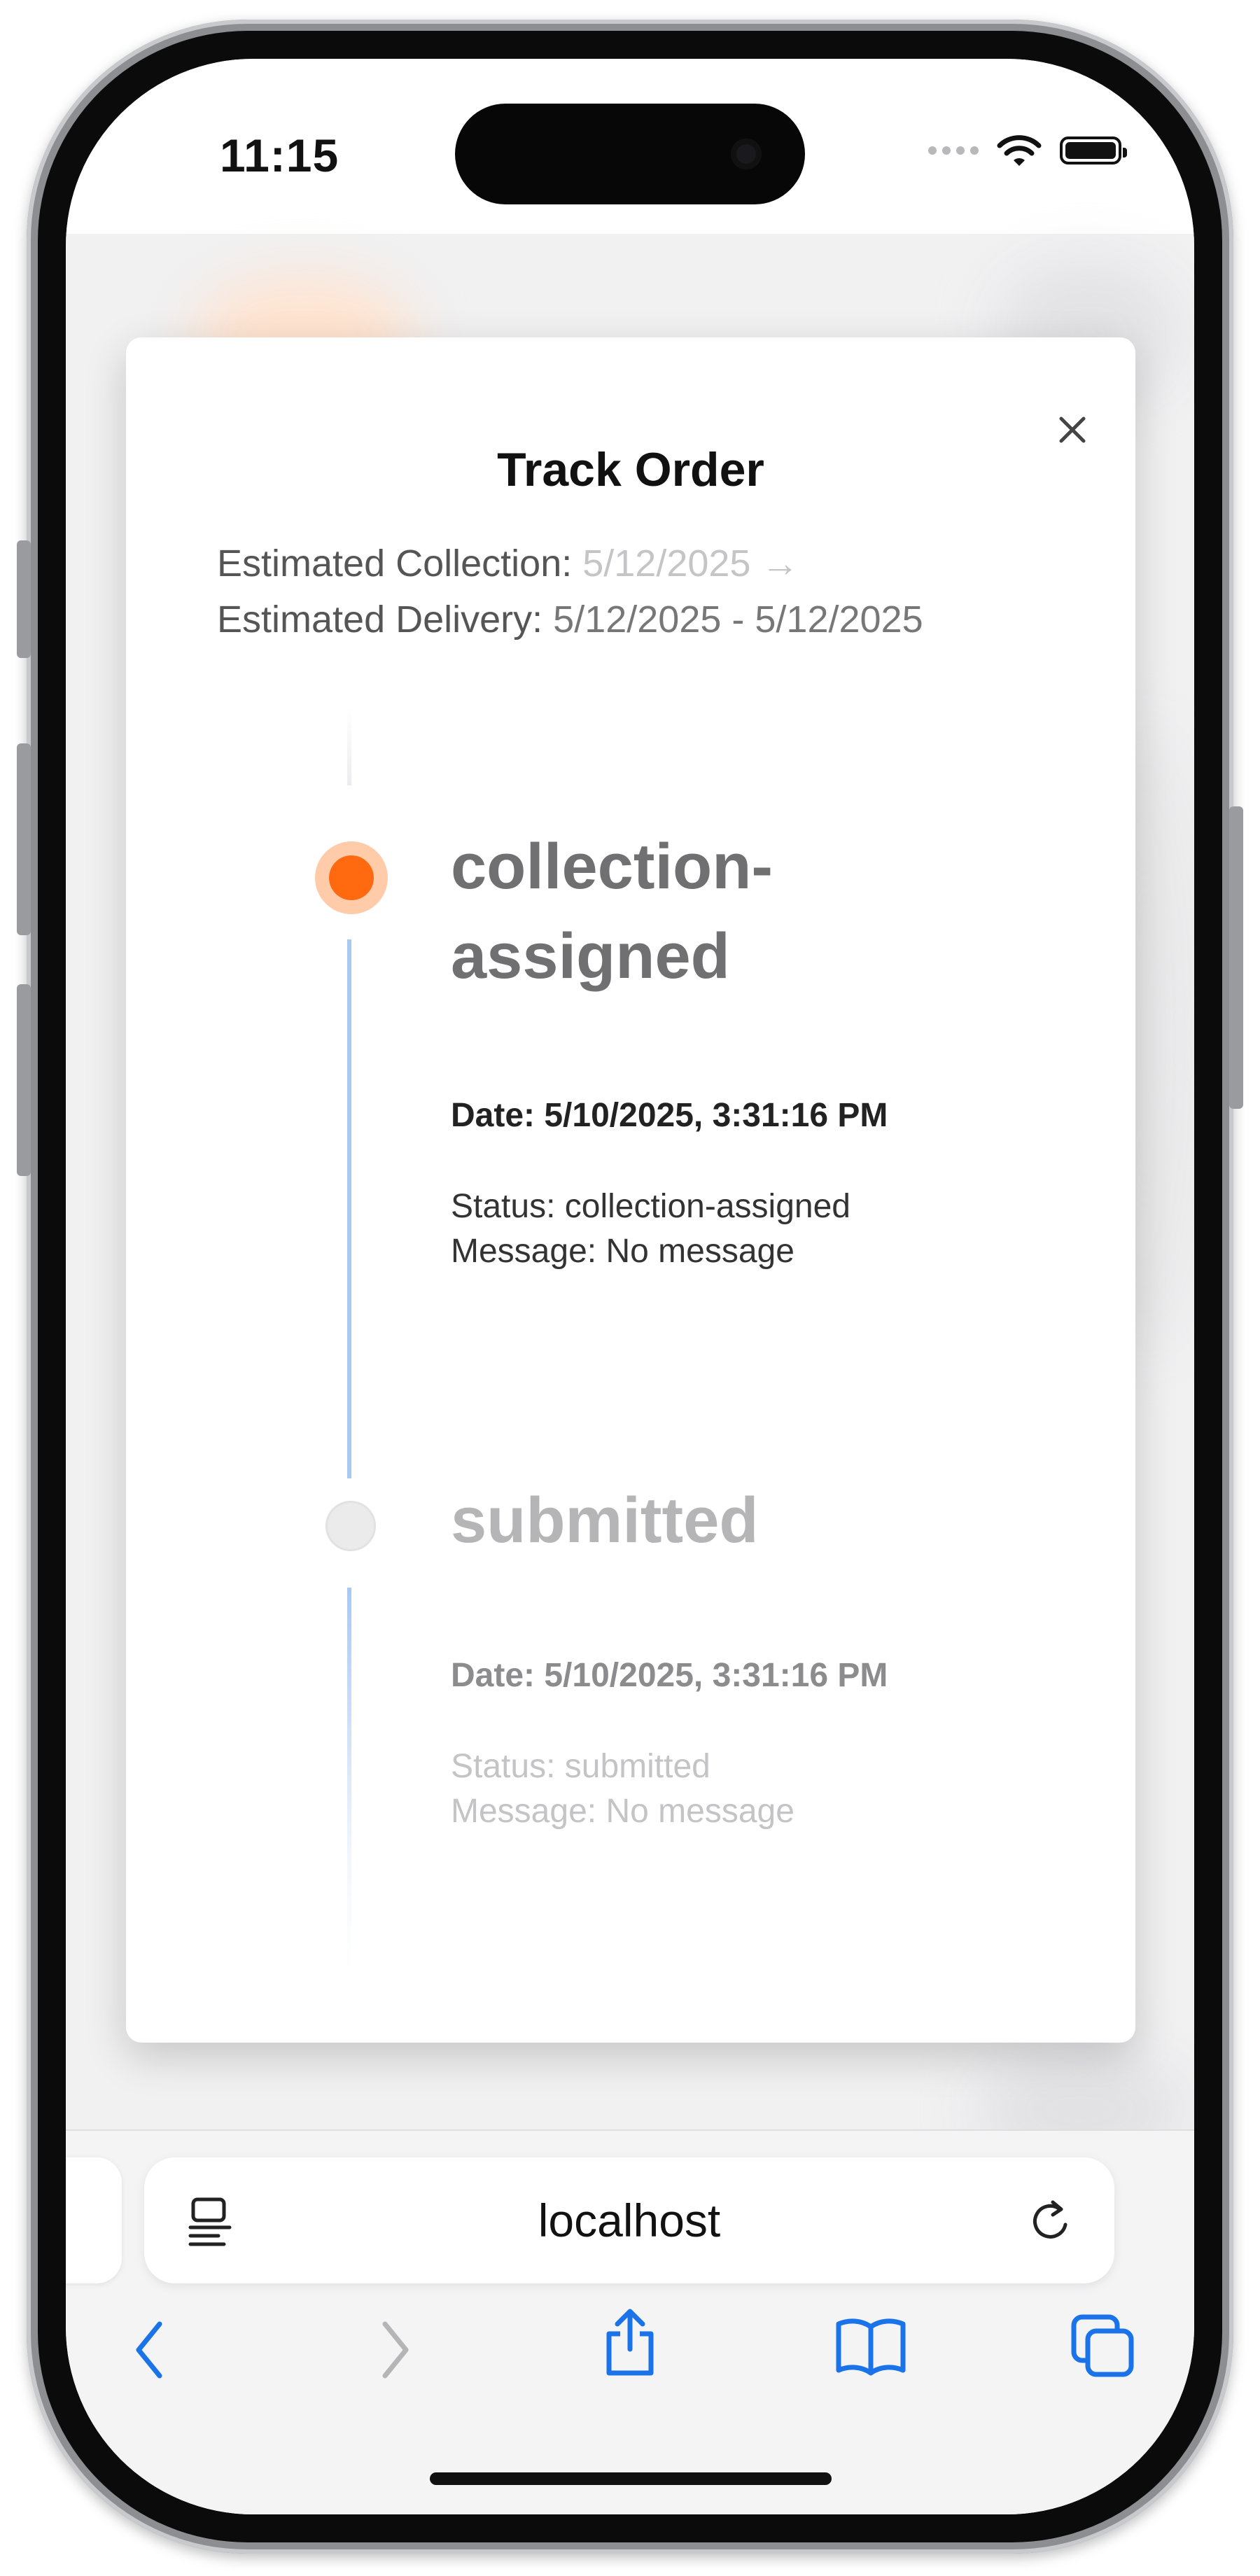 This screenshot has width=1260, height=2576. What do you see at coordinates (746, 154) in the screenshot?
I see `front-camera` at bounding box center [746, 154].